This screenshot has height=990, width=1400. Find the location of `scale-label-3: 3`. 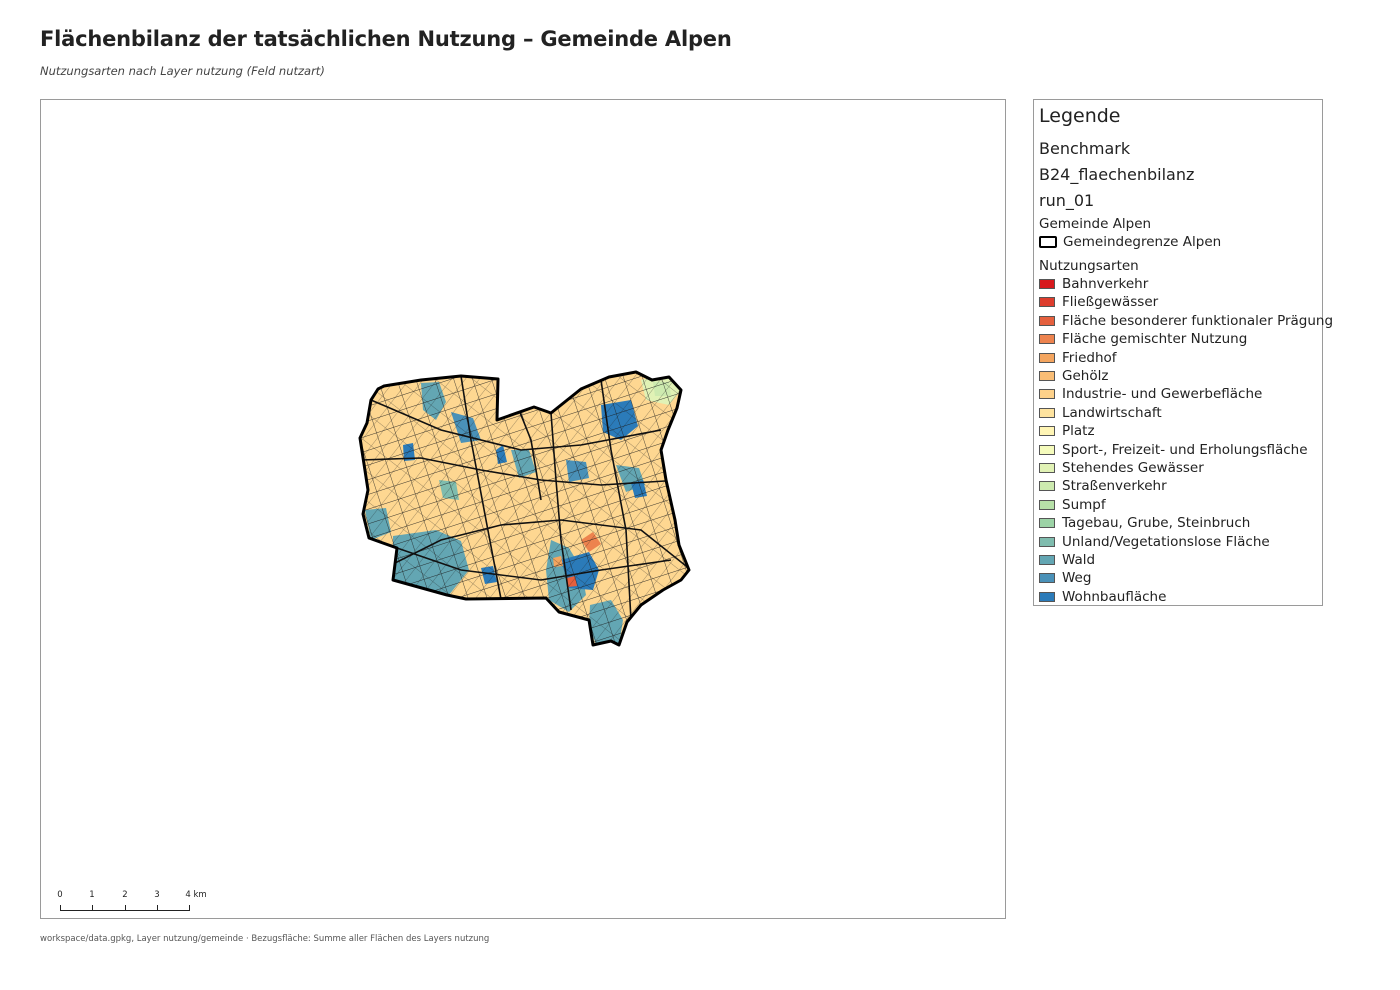

scale-label-3: 3 is located at coordinates (157, 895).